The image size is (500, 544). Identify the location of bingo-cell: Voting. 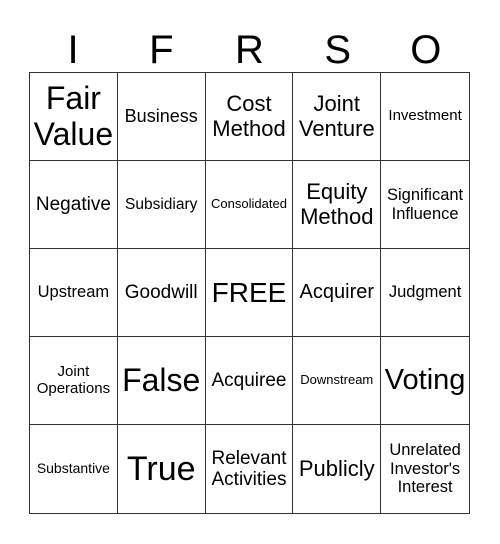
(425, 381).